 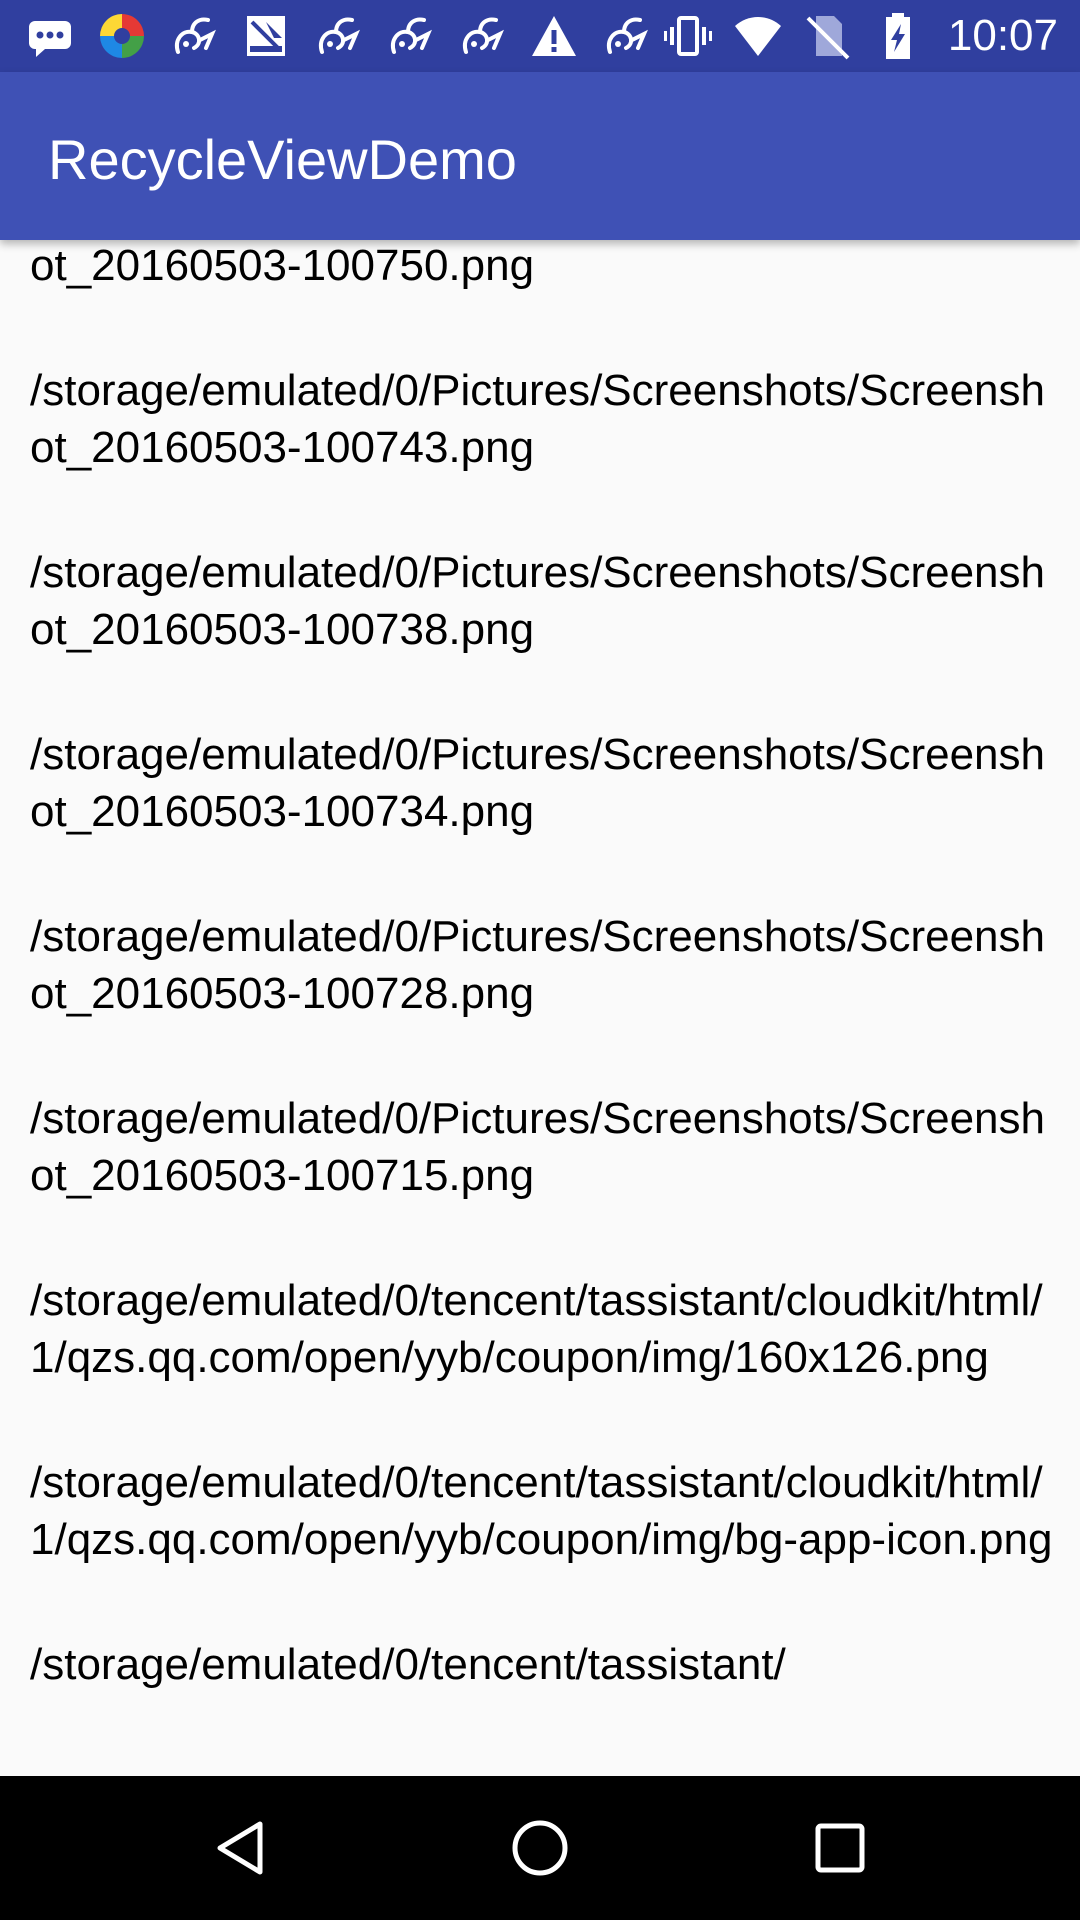 I want to click on download-image-icon, so click(x=266, y=36).